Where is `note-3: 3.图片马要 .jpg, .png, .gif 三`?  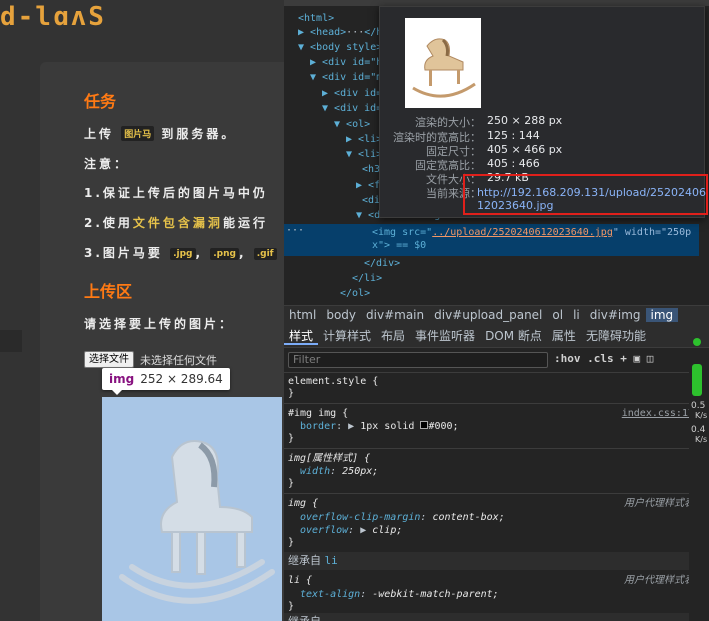 note-3: 3.图片马要 .jpg, .png, .gif 三 is located at coordinates (184, 252).